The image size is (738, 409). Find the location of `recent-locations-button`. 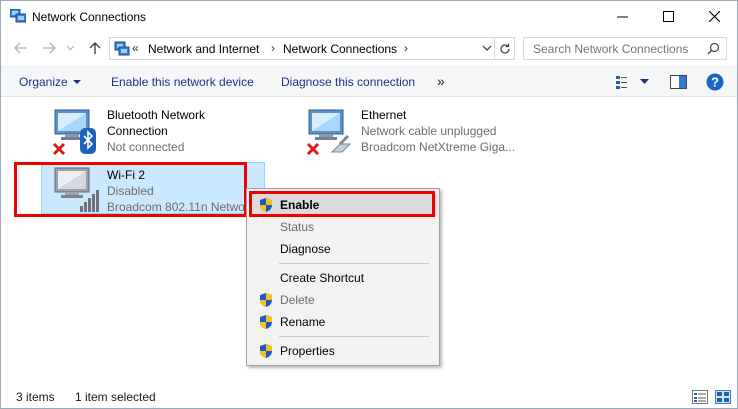

recent-locations-button is located at coordinates (70, 48).